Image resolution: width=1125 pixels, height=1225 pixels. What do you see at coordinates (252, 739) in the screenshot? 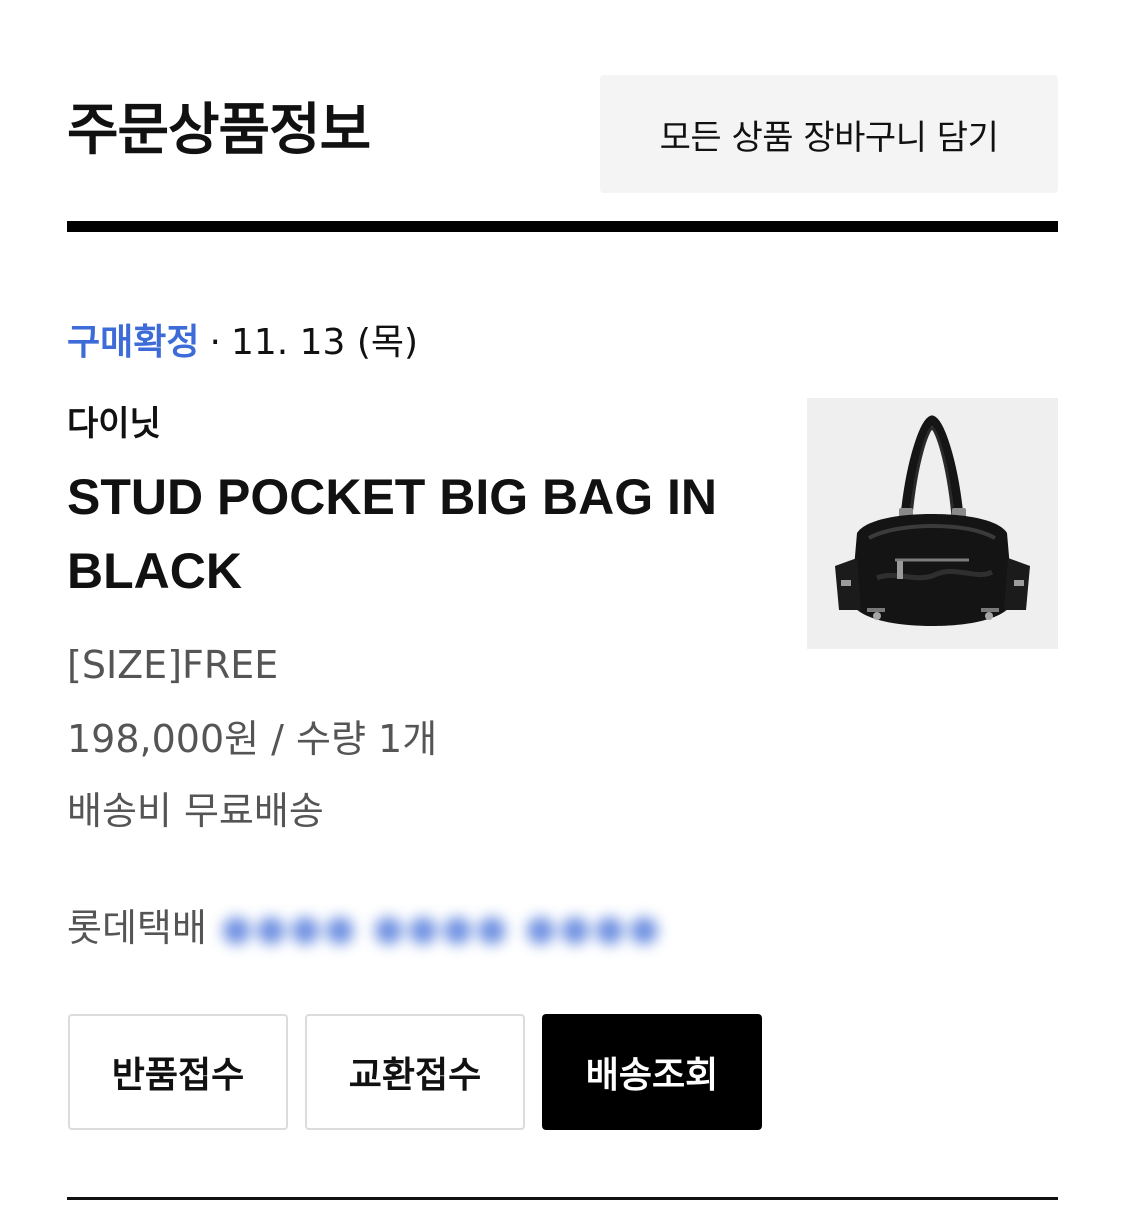
I see `price-quantity: 198,000원 / 수량 1개` at bounding box center [252, 739].